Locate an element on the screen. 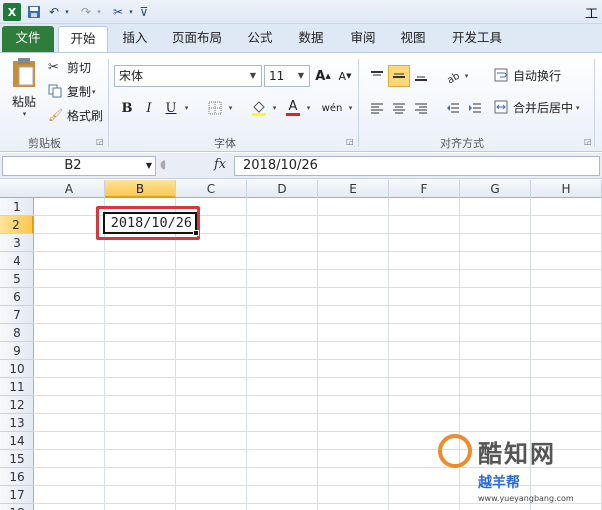 The width and height of the screenshot is (602, 510). row-header-18: 18 is located at coordinates (17, 507).